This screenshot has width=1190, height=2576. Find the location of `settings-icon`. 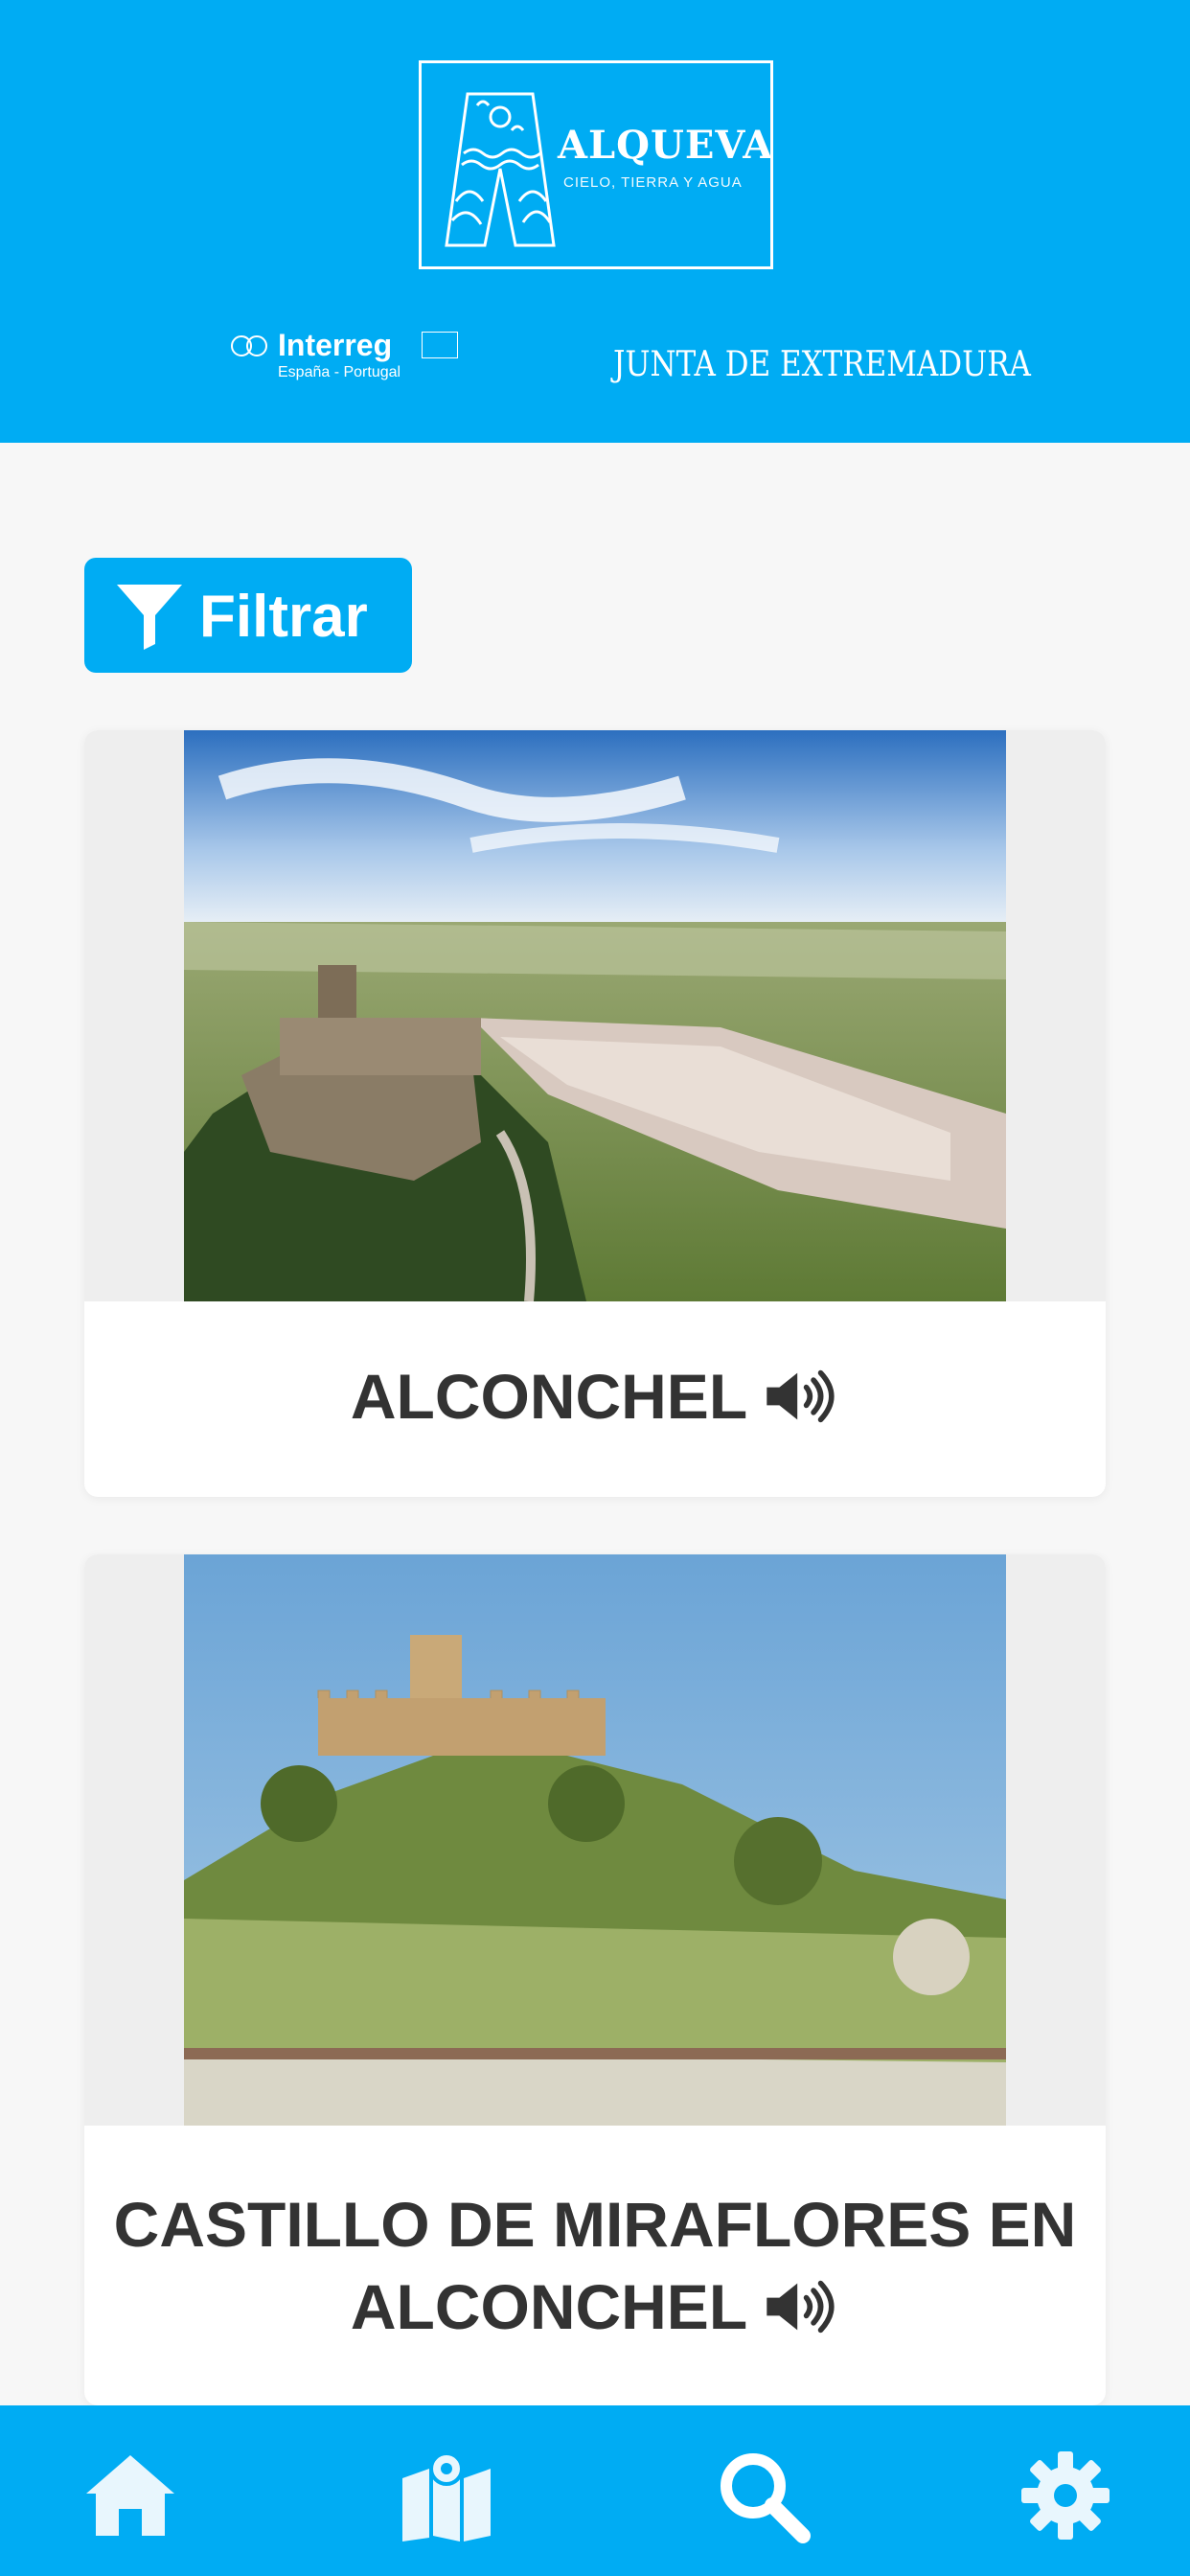

settings-icon is located at coordinates (1066, 2495).